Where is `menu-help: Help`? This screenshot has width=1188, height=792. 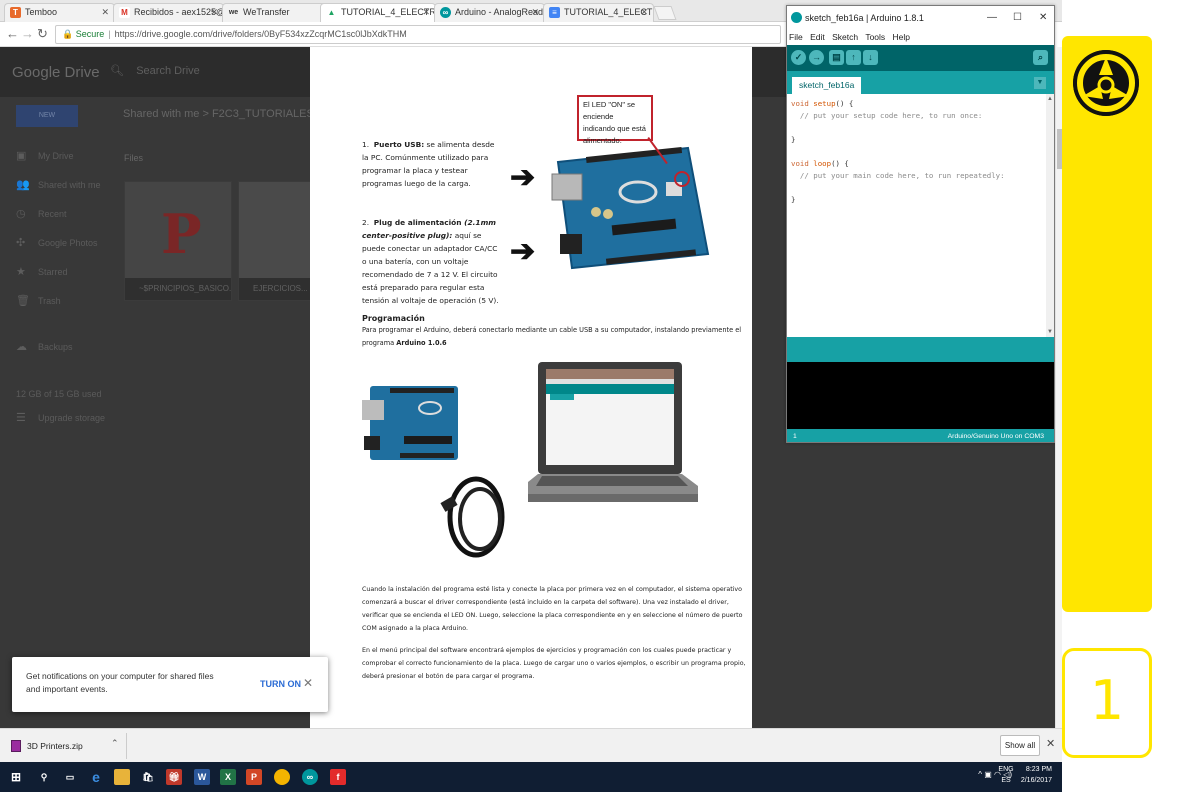 menu-help: Help is located at coordinates (901, 37).